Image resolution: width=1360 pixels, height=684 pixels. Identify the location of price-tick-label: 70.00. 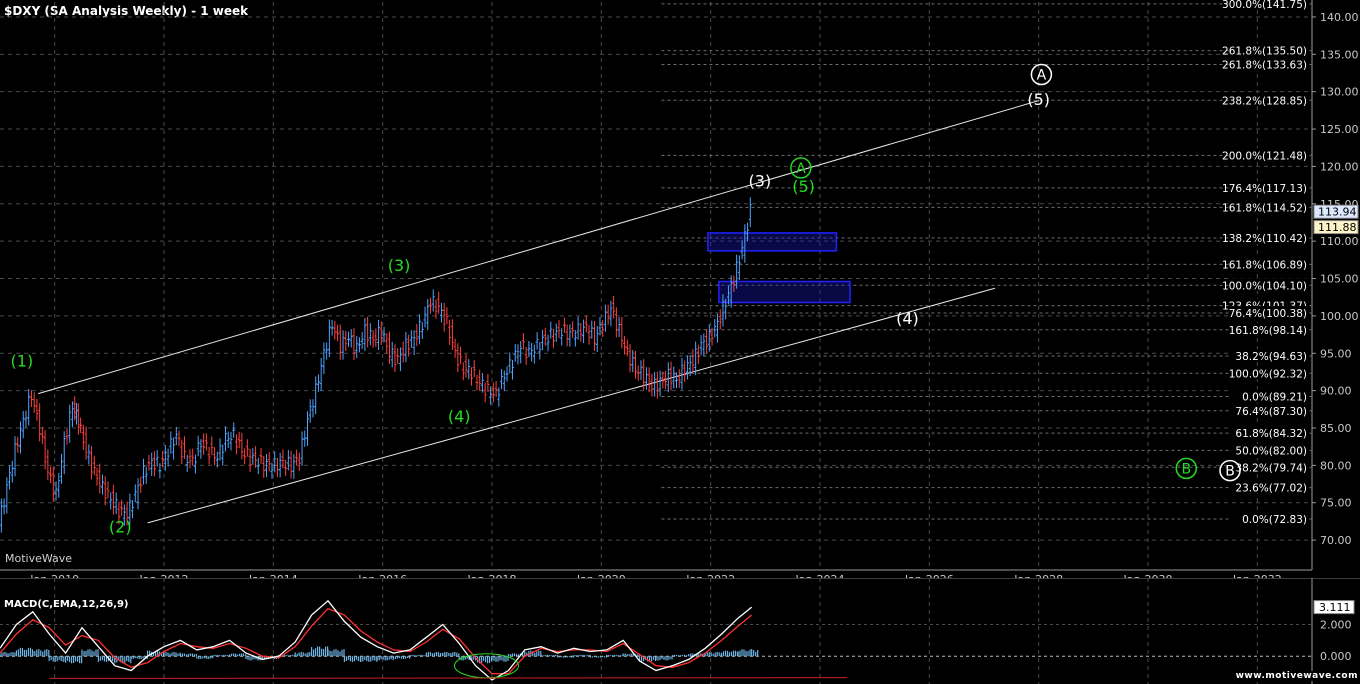
(1336, 540).